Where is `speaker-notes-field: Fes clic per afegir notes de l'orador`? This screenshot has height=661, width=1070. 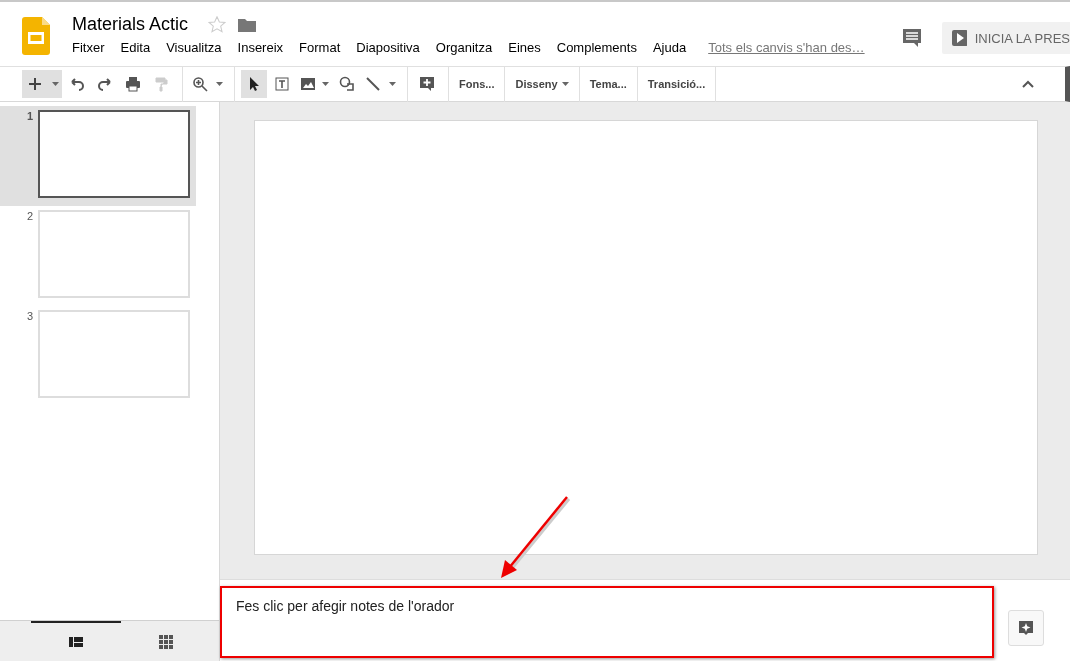 speaker-notes-field: Fes clic per afegir notes de l'orador is located at coordinates (607, 622).